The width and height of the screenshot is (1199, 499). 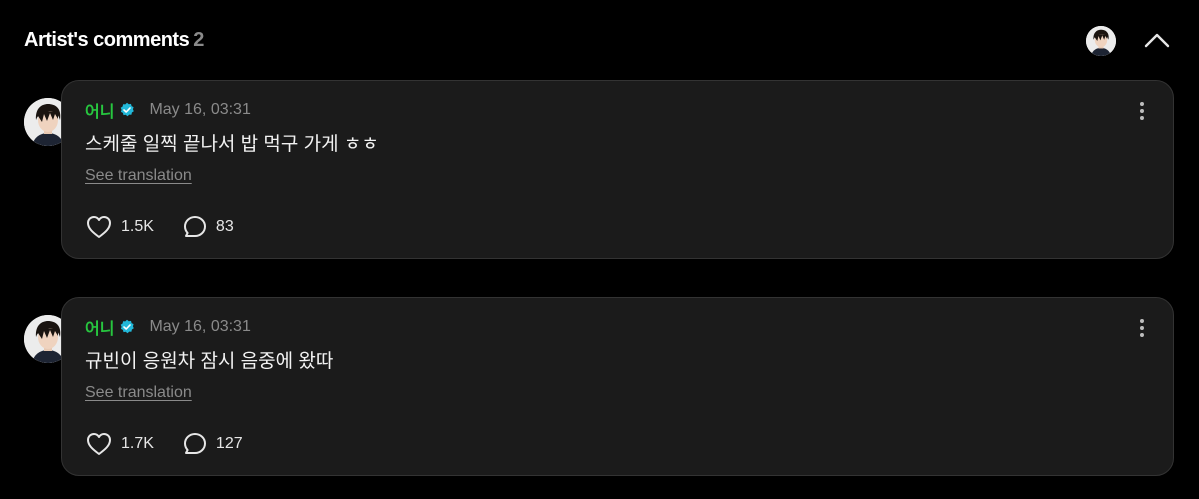 I want to click on like-button: 1.7K, so click(x=119, y=444).